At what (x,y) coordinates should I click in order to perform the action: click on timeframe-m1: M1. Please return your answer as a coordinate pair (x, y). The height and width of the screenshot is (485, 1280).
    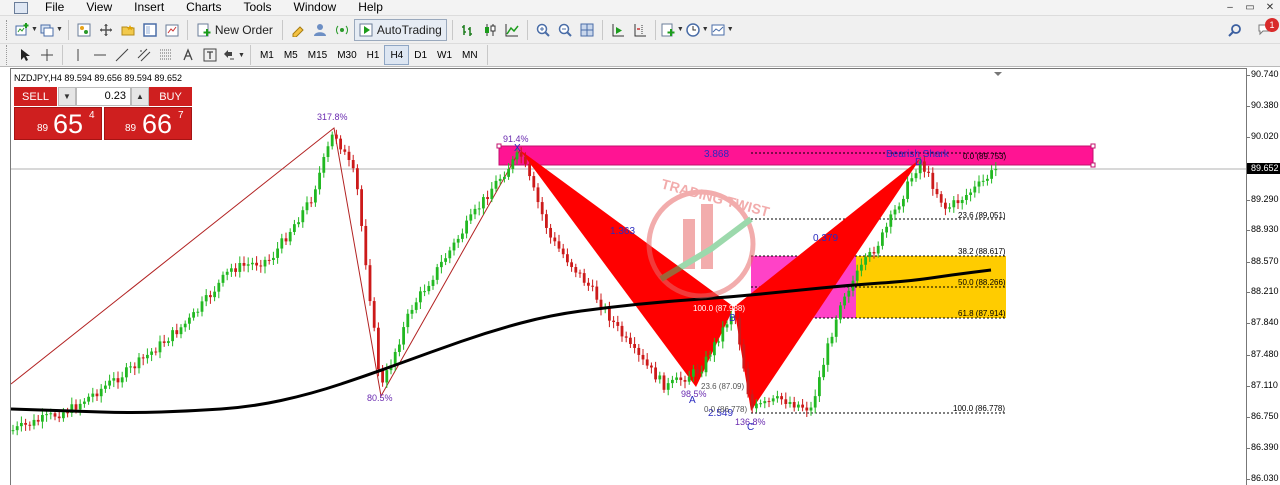
    Looking at the image, I should click on (267, 55).